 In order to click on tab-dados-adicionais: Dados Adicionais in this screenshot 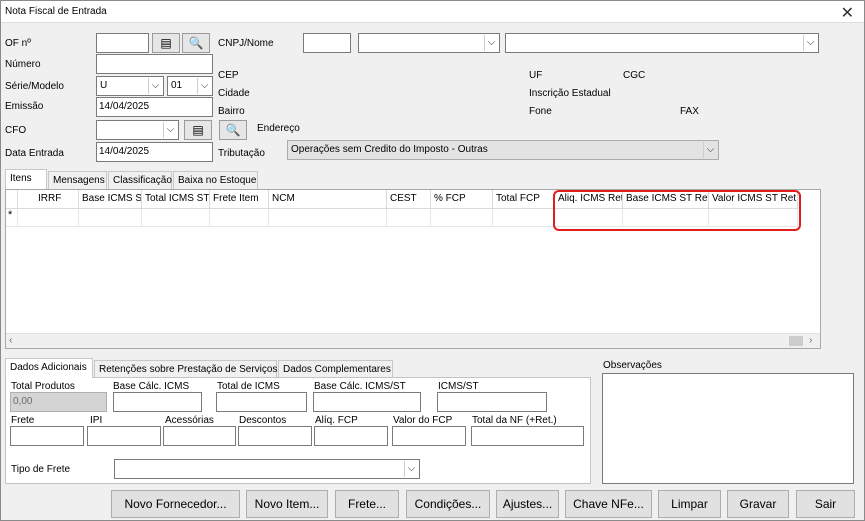, I will do `click(49, 368)`.